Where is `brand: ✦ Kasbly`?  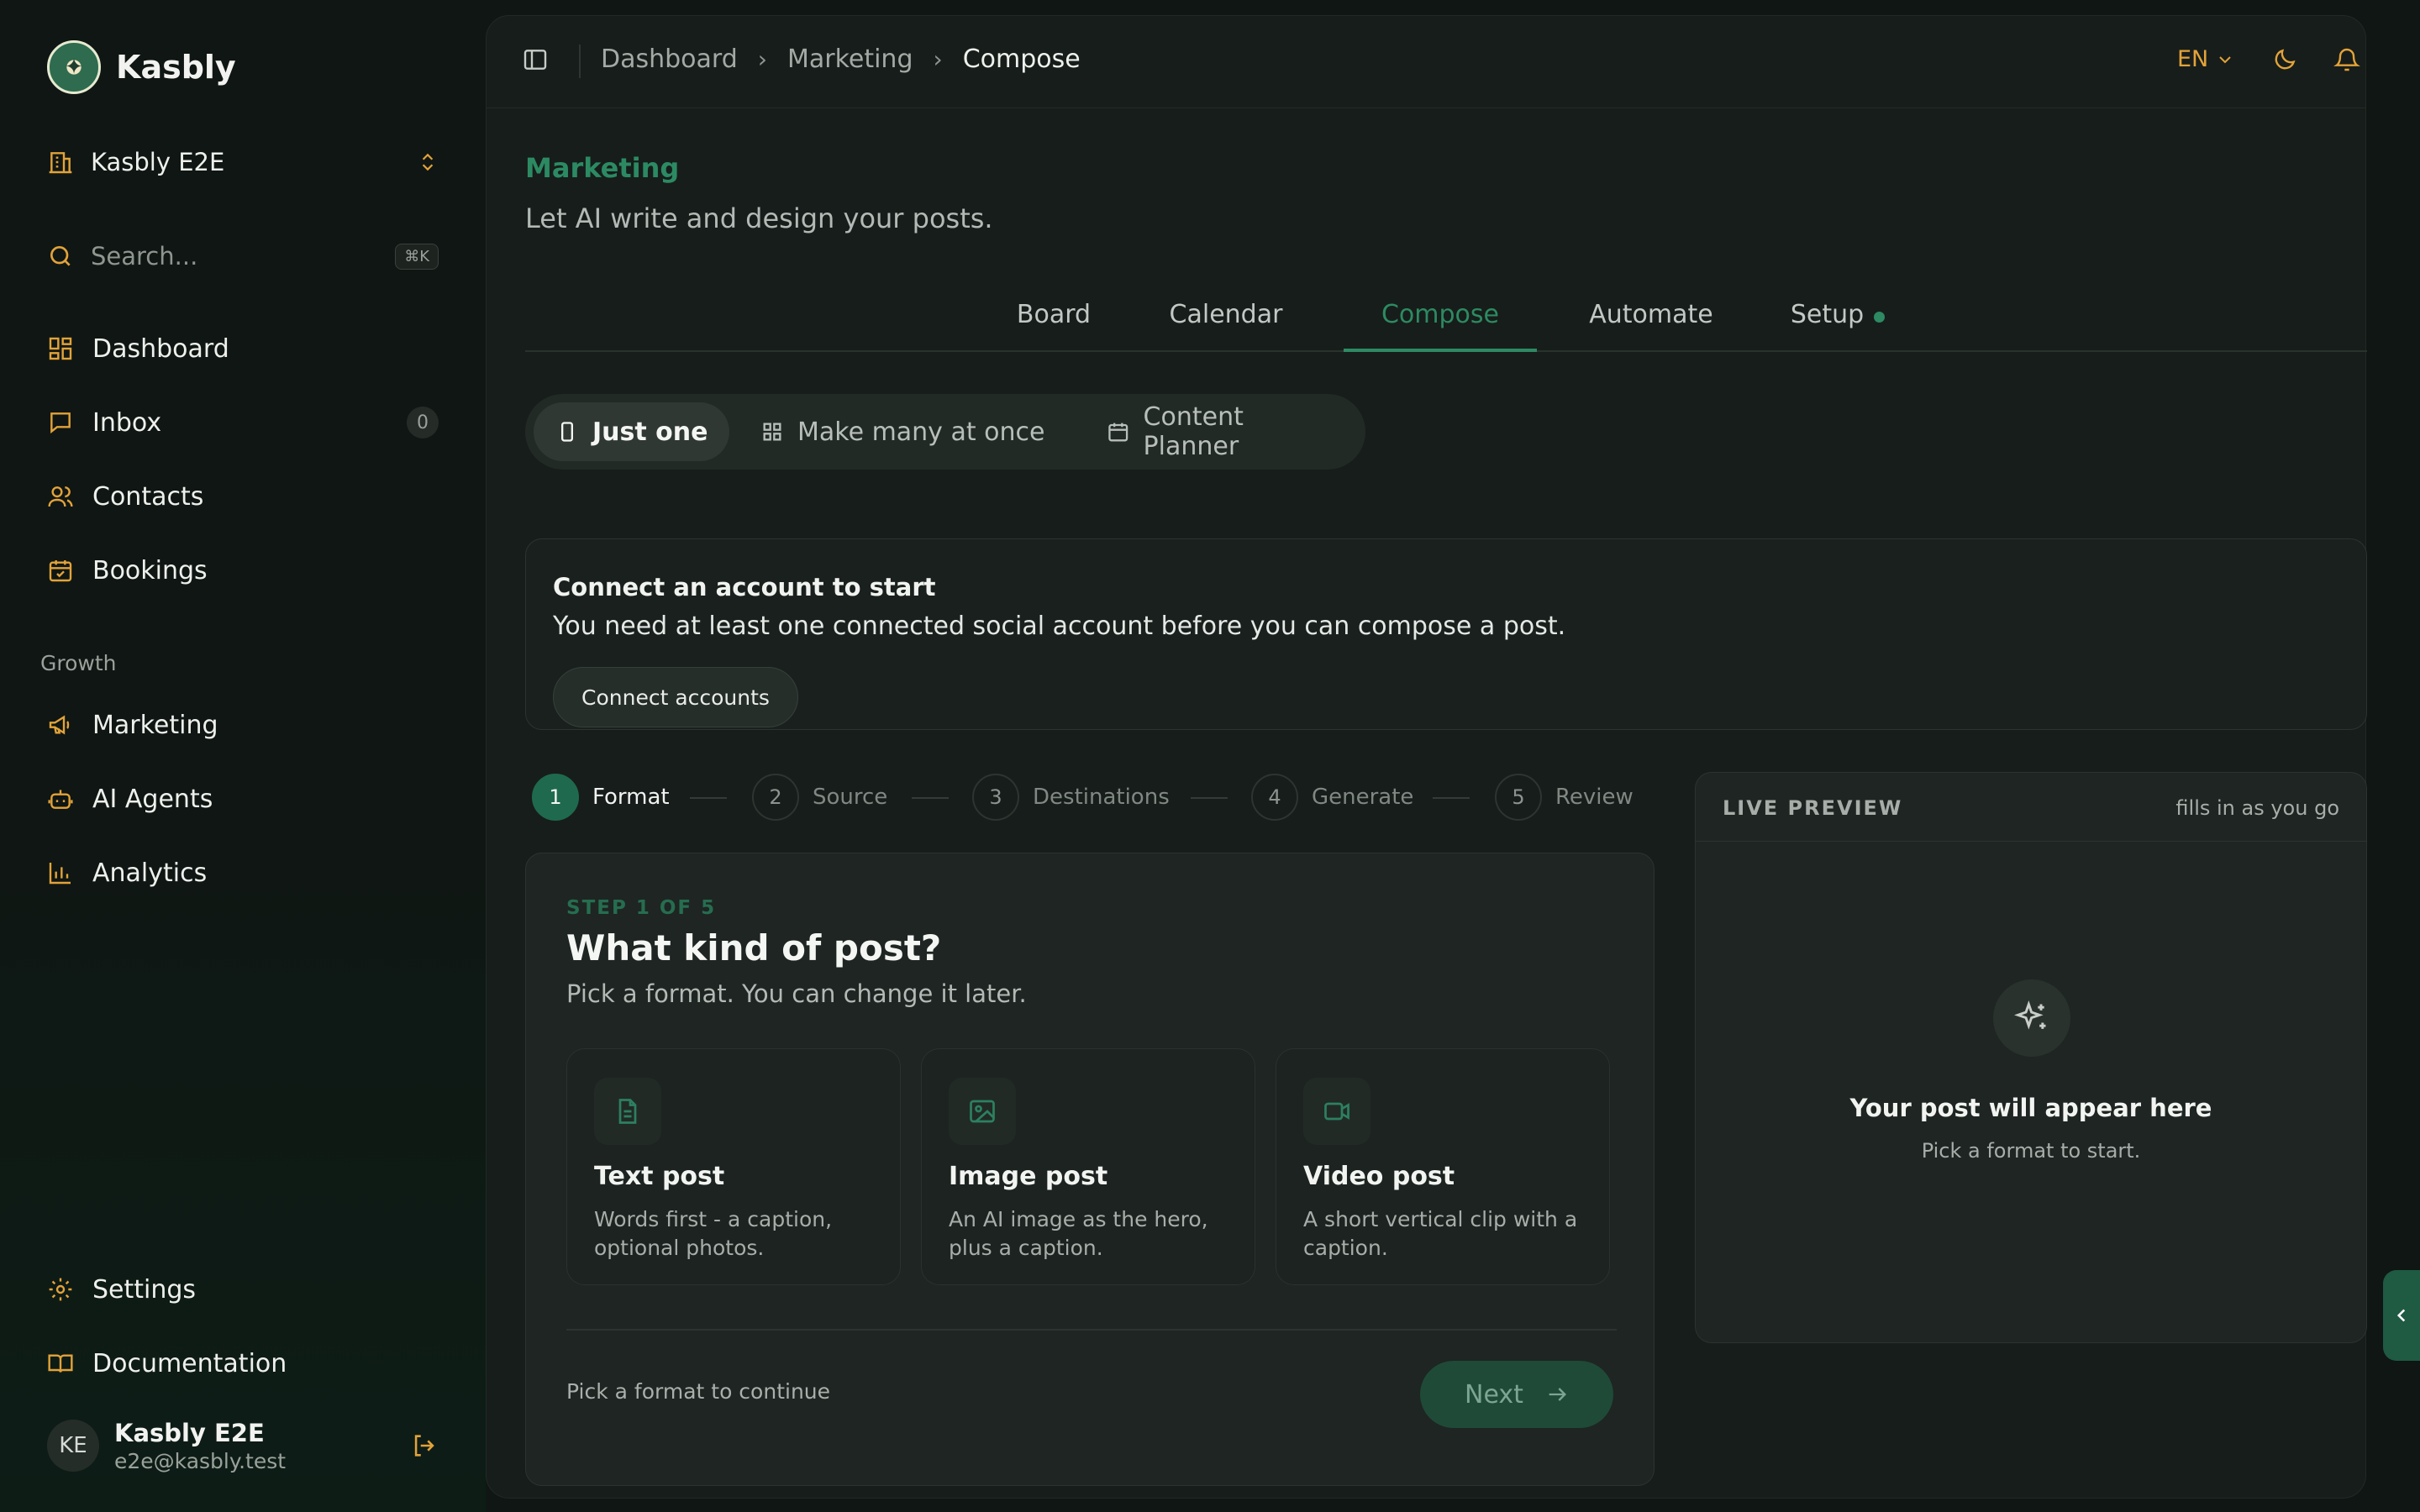 brand: ✦ Kasbly is located at coordinates (142, 67).